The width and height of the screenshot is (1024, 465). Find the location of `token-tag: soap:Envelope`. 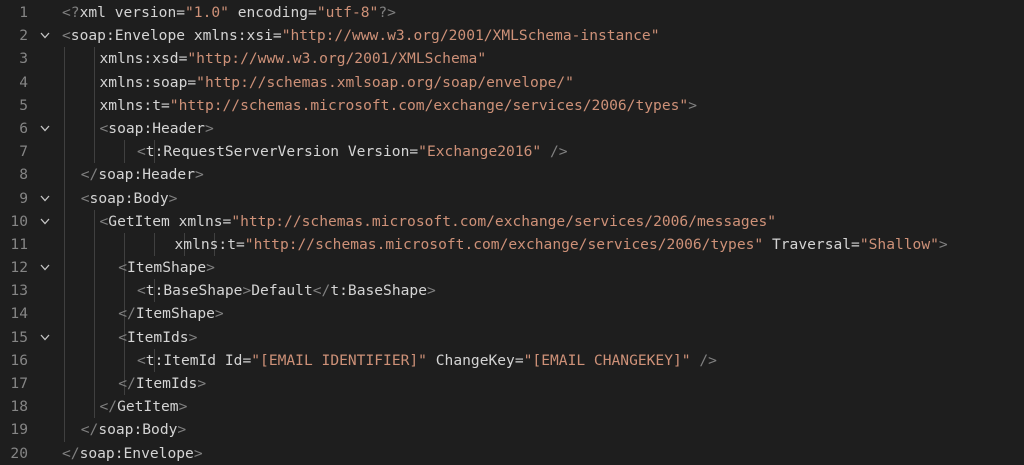

token-tag: soap:Envelope is located at coordinates (136, 453).